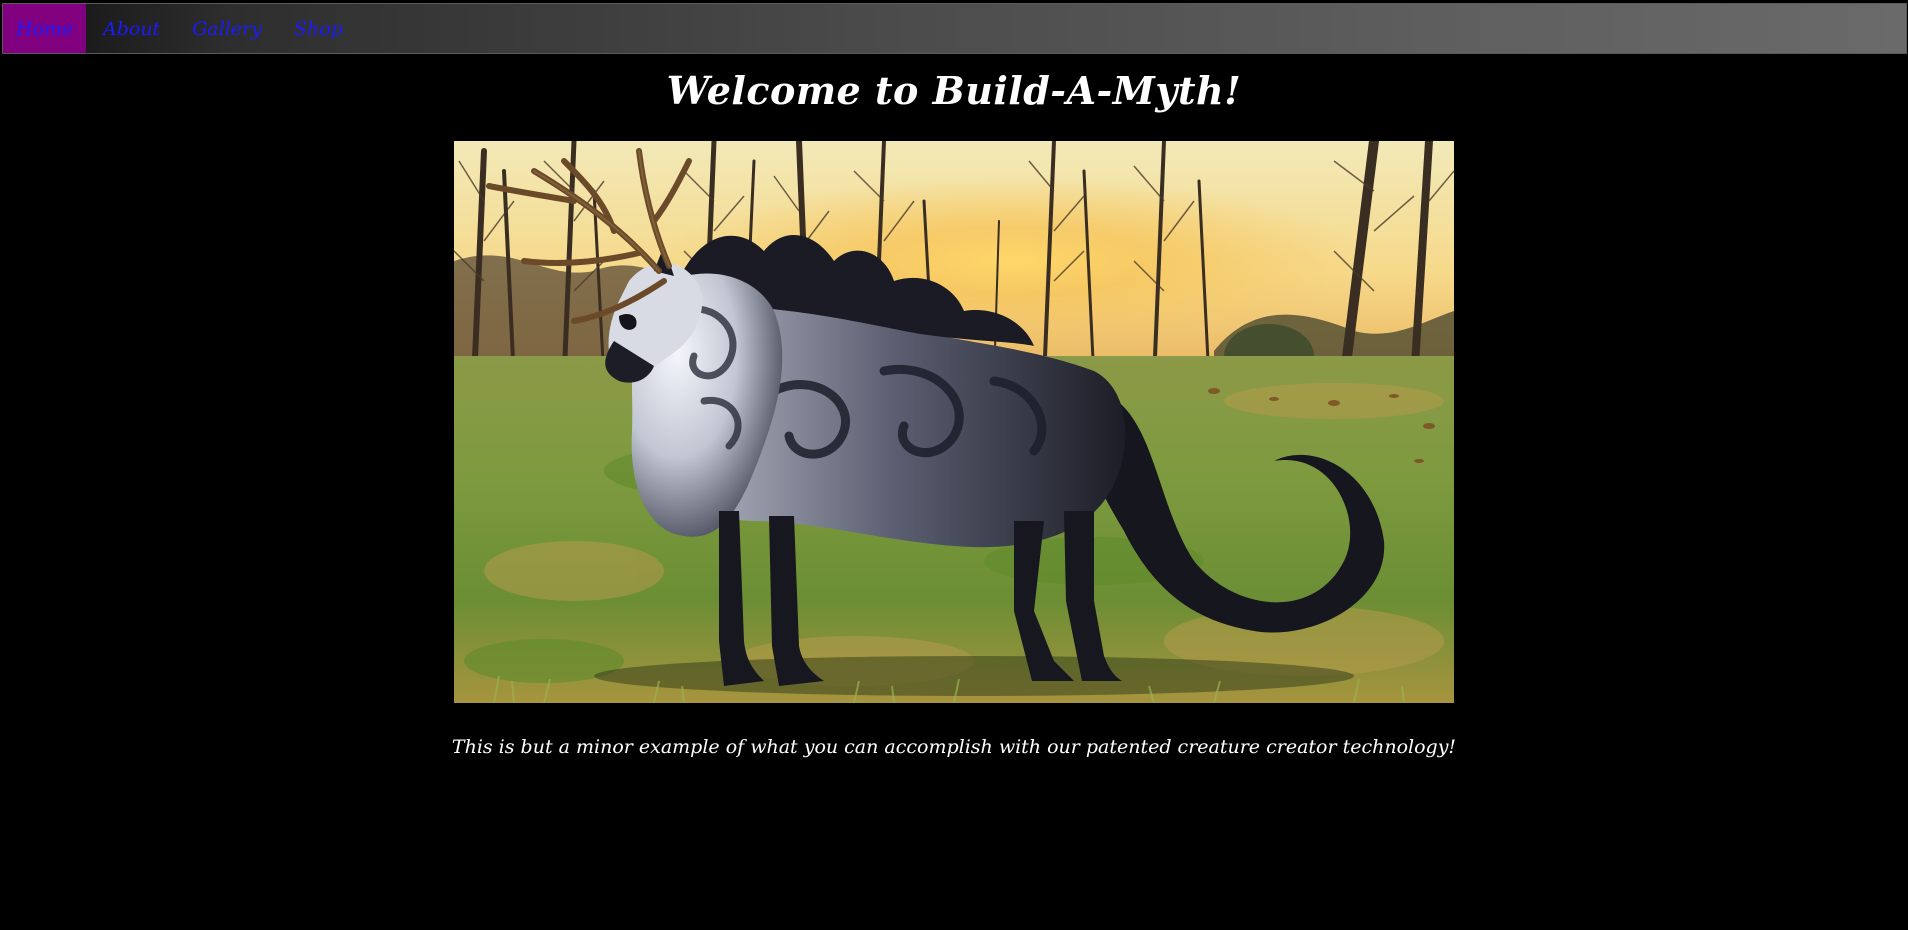 The width and height of the screenshot is (1908, 930). Describe the element at coordinates (131, 28) in the screenshot. I see `nav-item-about: About` at that location.